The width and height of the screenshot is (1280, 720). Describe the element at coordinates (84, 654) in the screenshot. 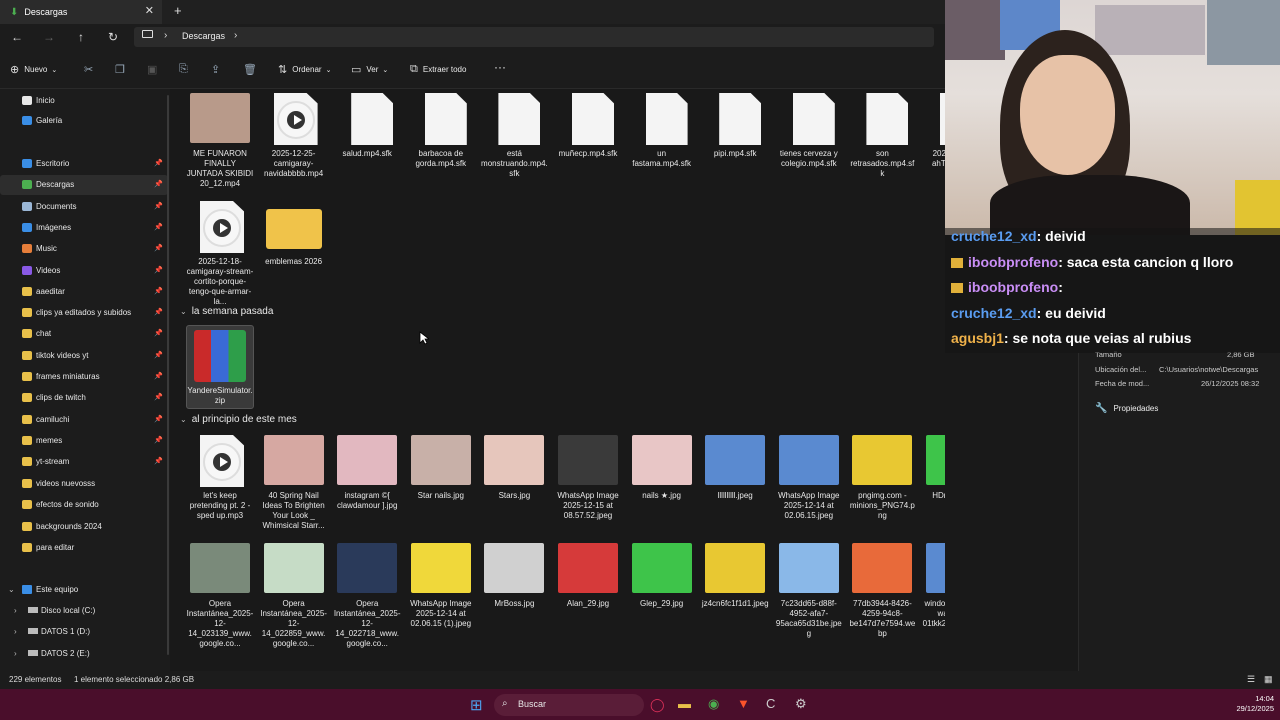

I see `sidebar-drive-2: › DATOS 2 (E:)` at that location.